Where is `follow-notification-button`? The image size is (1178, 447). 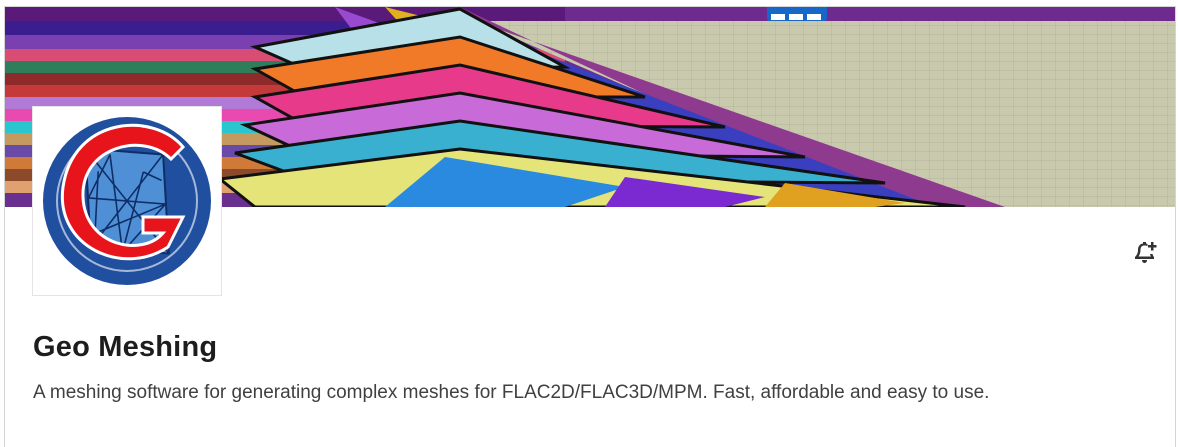
follow-notification-button is located at coordinates (1145, 253).